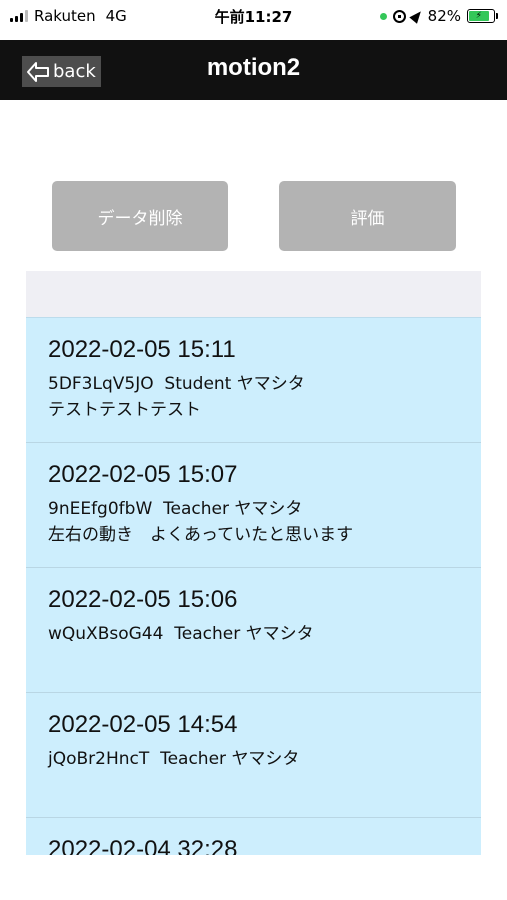 The width and height of the screenshot is (507, 900). I want to click on list-item: 2022-02-04 32:28, so click(253, 836).